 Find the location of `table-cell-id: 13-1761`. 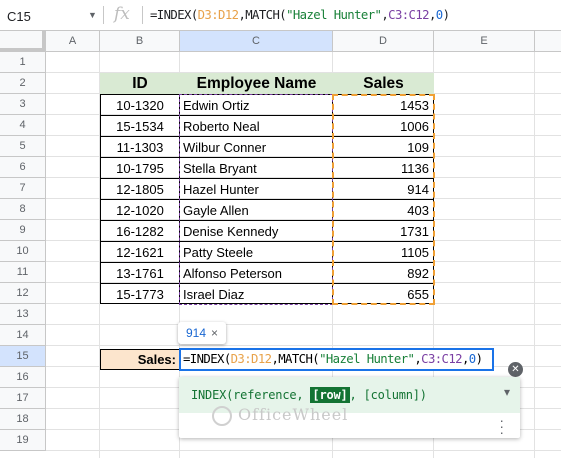

table-cell-id: 13-1761 is located at coordinates (140, 273).